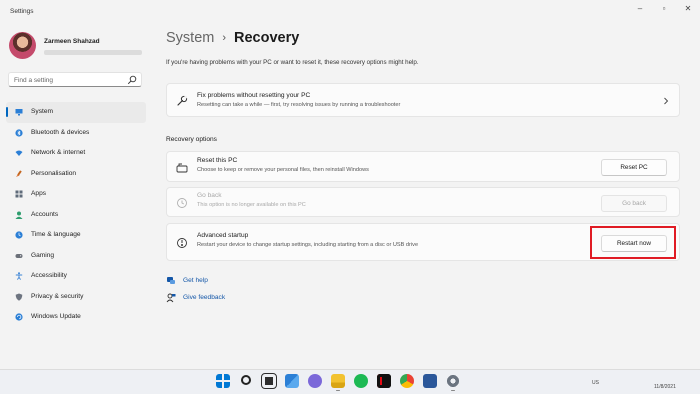 This screenshot has width=700, height=394. What do you see at coordinates (171, 280) in the screenshot?
I see `help-icon` at bounding box center [171, 280].